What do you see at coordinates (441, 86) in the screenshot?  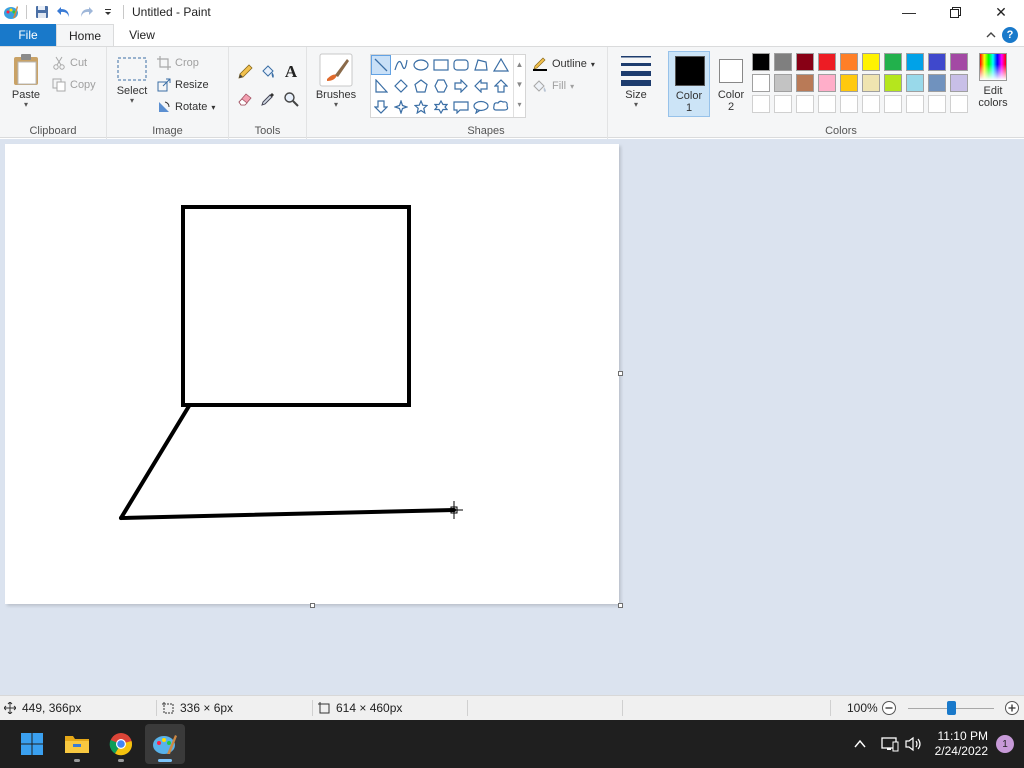 I see `hexagon-shape-icon` at bounding box center [441, 86].